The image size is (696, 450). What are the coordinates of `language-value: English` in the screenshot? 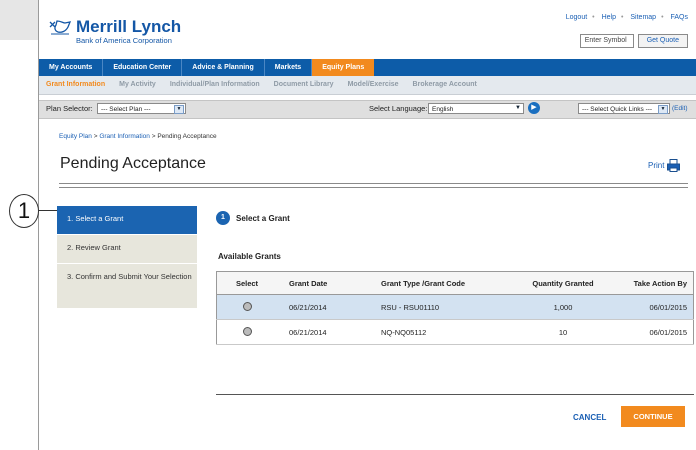 It's located at (443, 109).